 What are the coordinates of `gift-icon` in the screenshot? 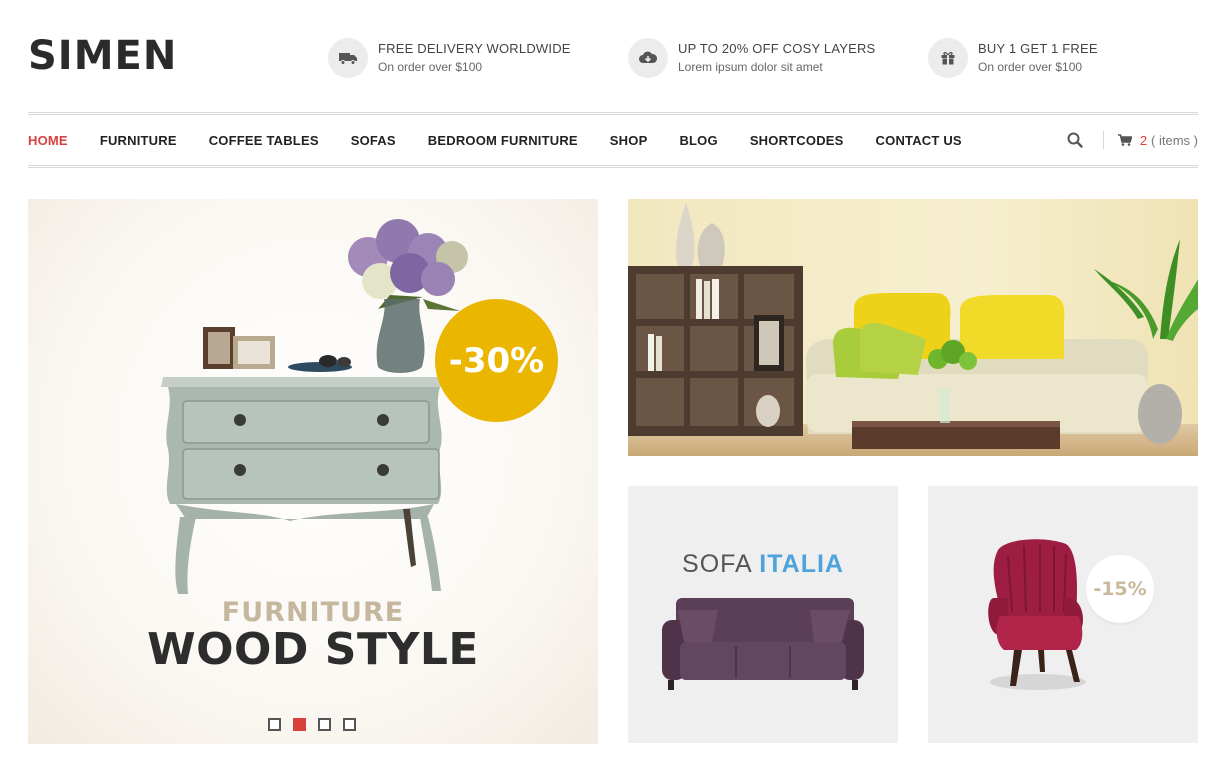 It's located at (948, 58).